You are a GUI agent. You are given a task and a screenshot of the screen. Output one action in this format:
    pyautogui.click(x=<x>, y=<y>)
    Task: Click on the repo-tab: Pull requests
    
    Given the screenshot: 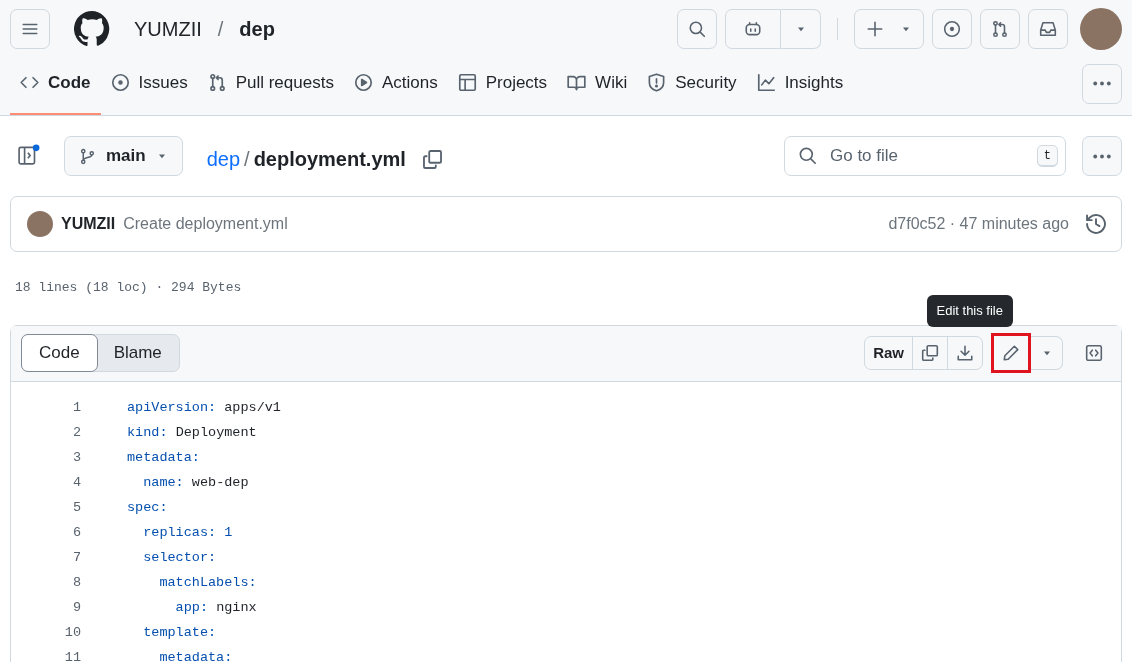 What is the action you would take?
    pyautogui.click(x=270, y=83)
    